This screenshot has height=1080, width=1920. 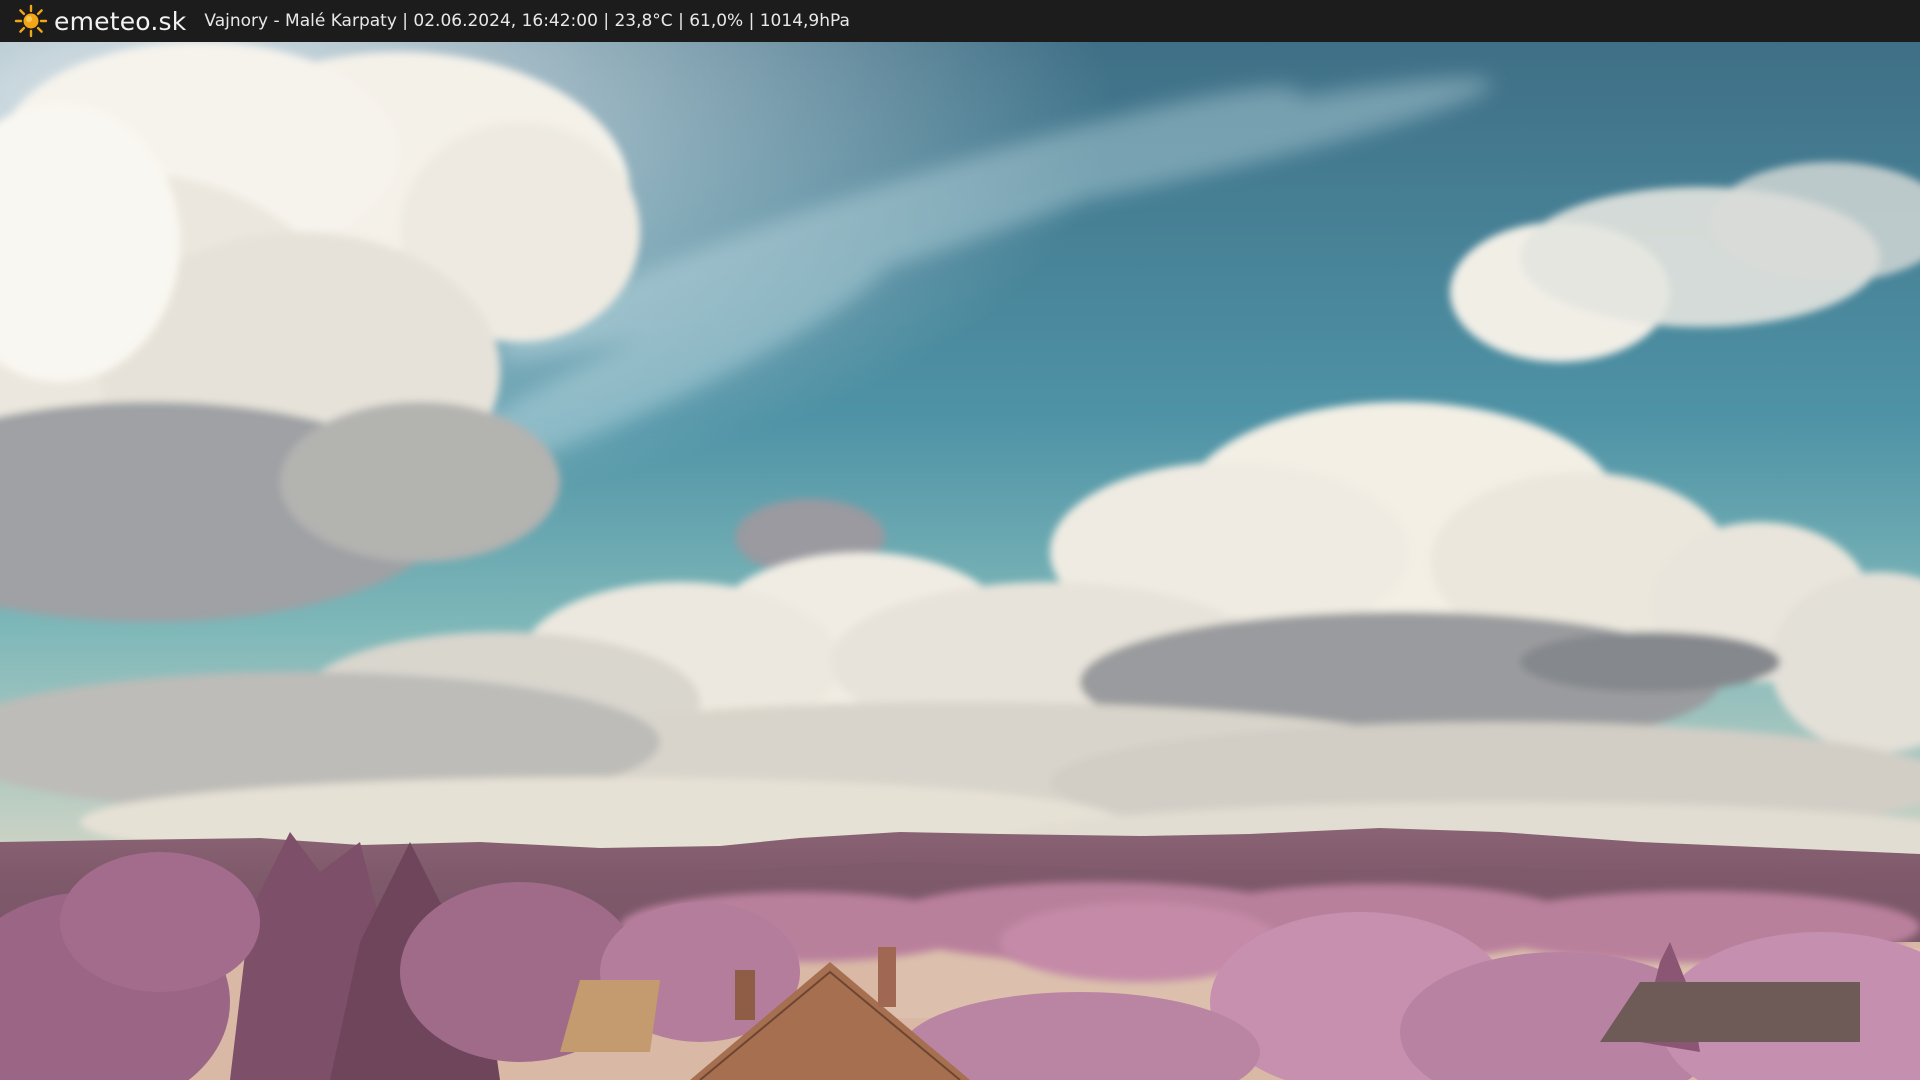 What do you see at coordinates (31, 21) in the screenshot?
I see `sun-icon` at bounding box center [31, 21].